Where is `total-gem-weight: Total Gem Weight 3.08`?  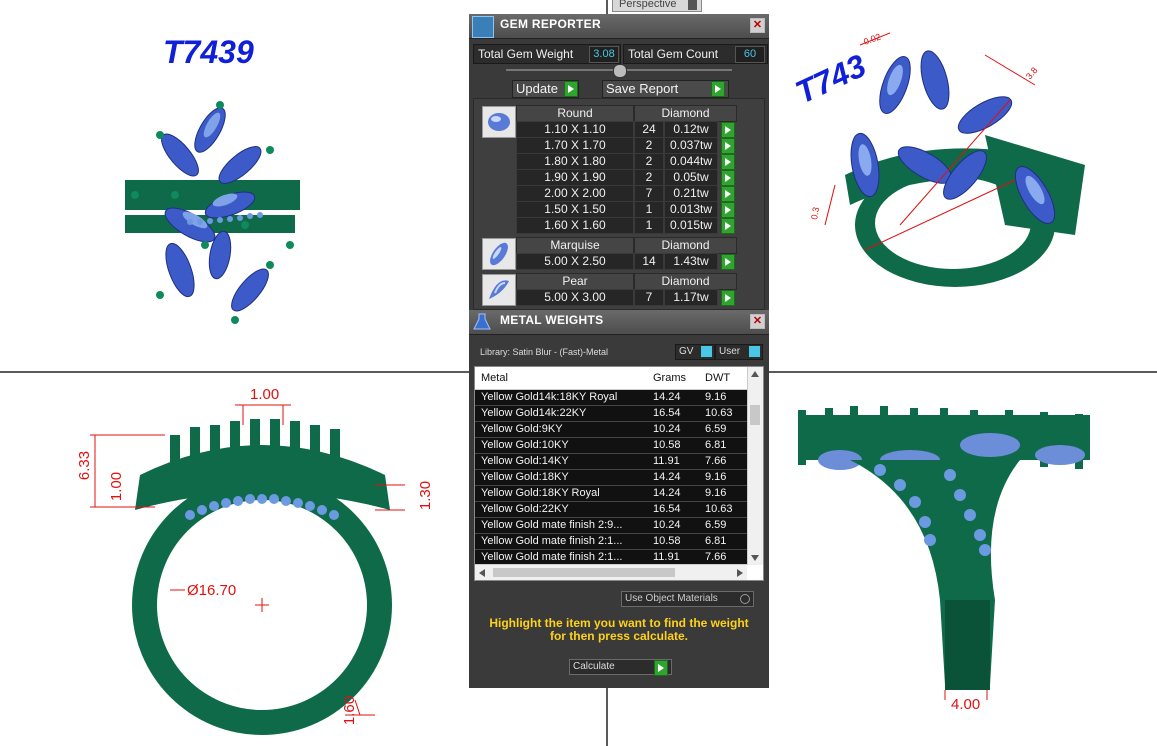 total-gem-weight: Total Gem Weight 3.08 is located at coordinates (547, 54).